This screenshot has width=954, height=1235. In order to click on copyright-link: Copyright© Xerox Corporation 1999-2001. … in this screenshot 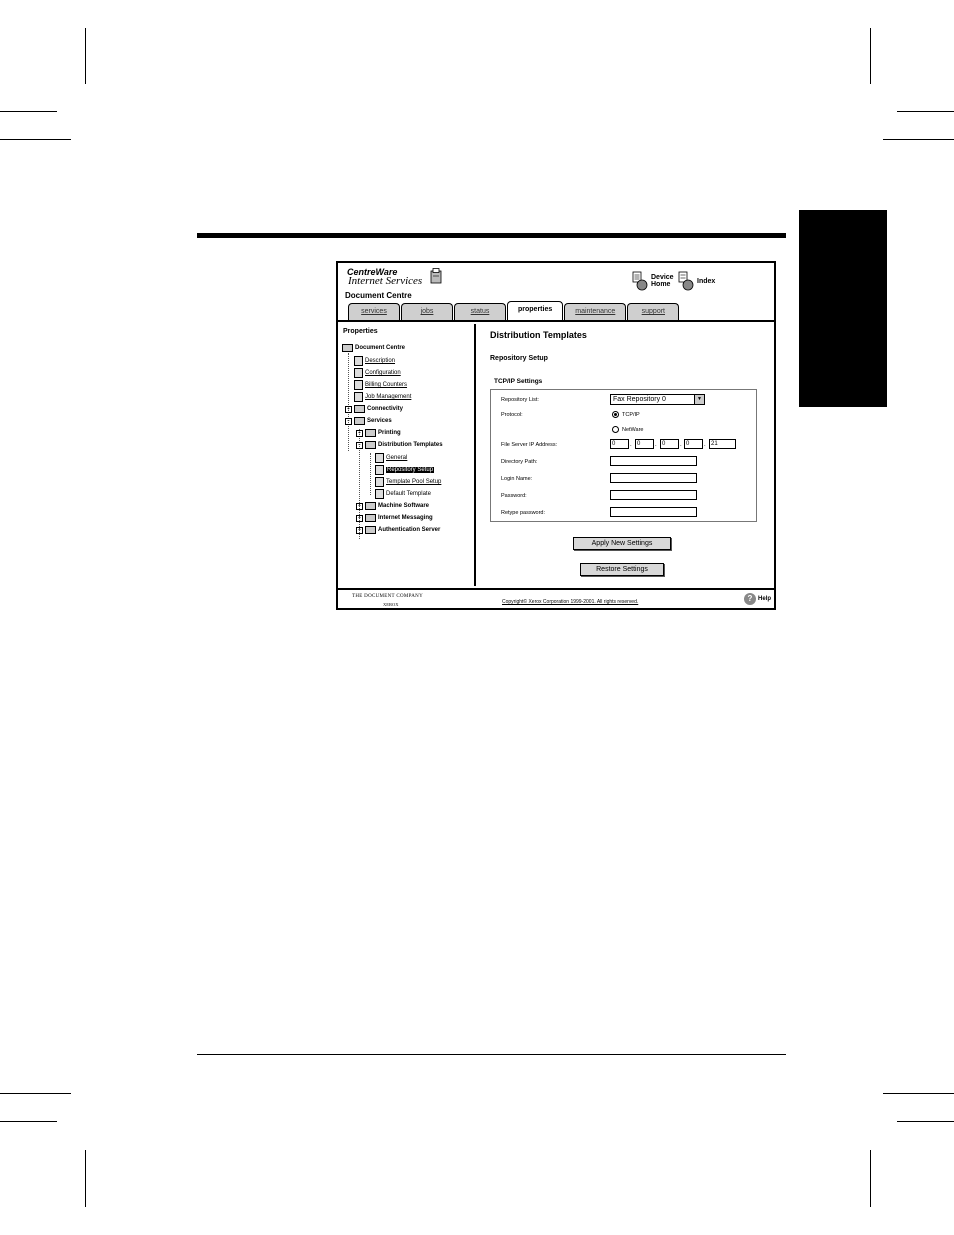, I will do `click(570, 602)`.